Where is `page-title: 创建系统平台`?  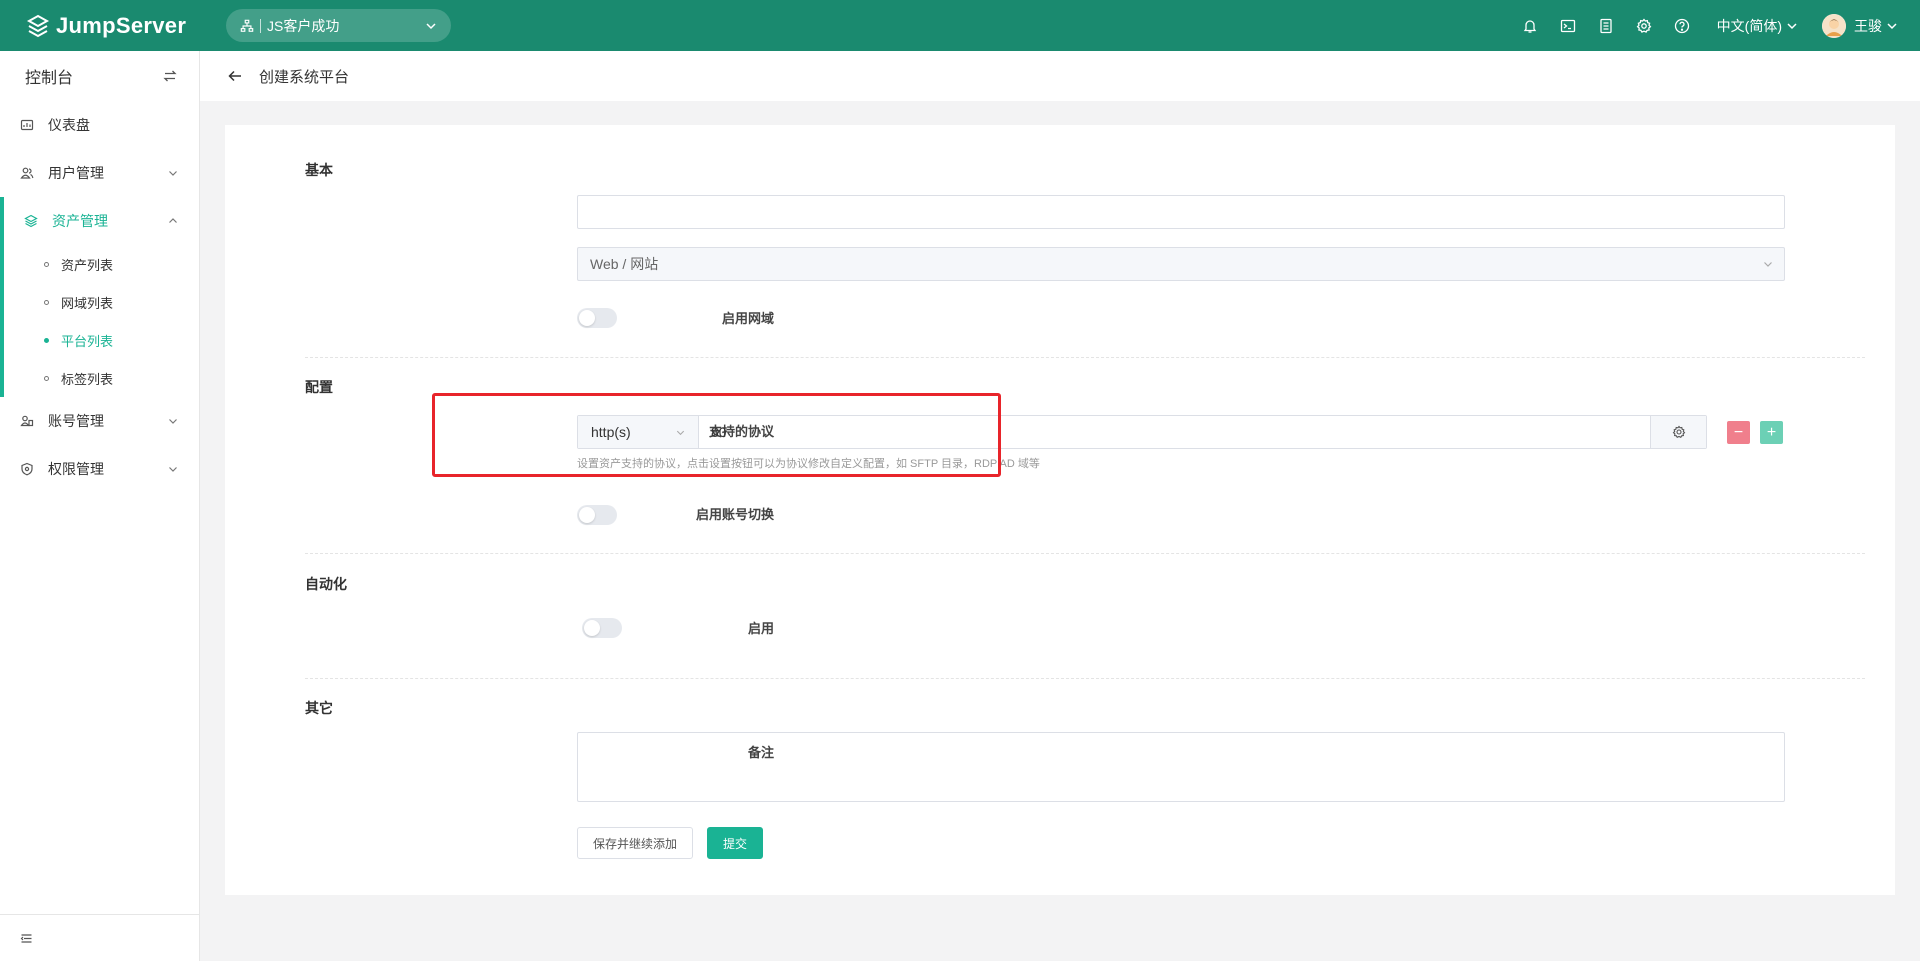 page-title: 创建系统平台 is located at coordinates (304, 77).